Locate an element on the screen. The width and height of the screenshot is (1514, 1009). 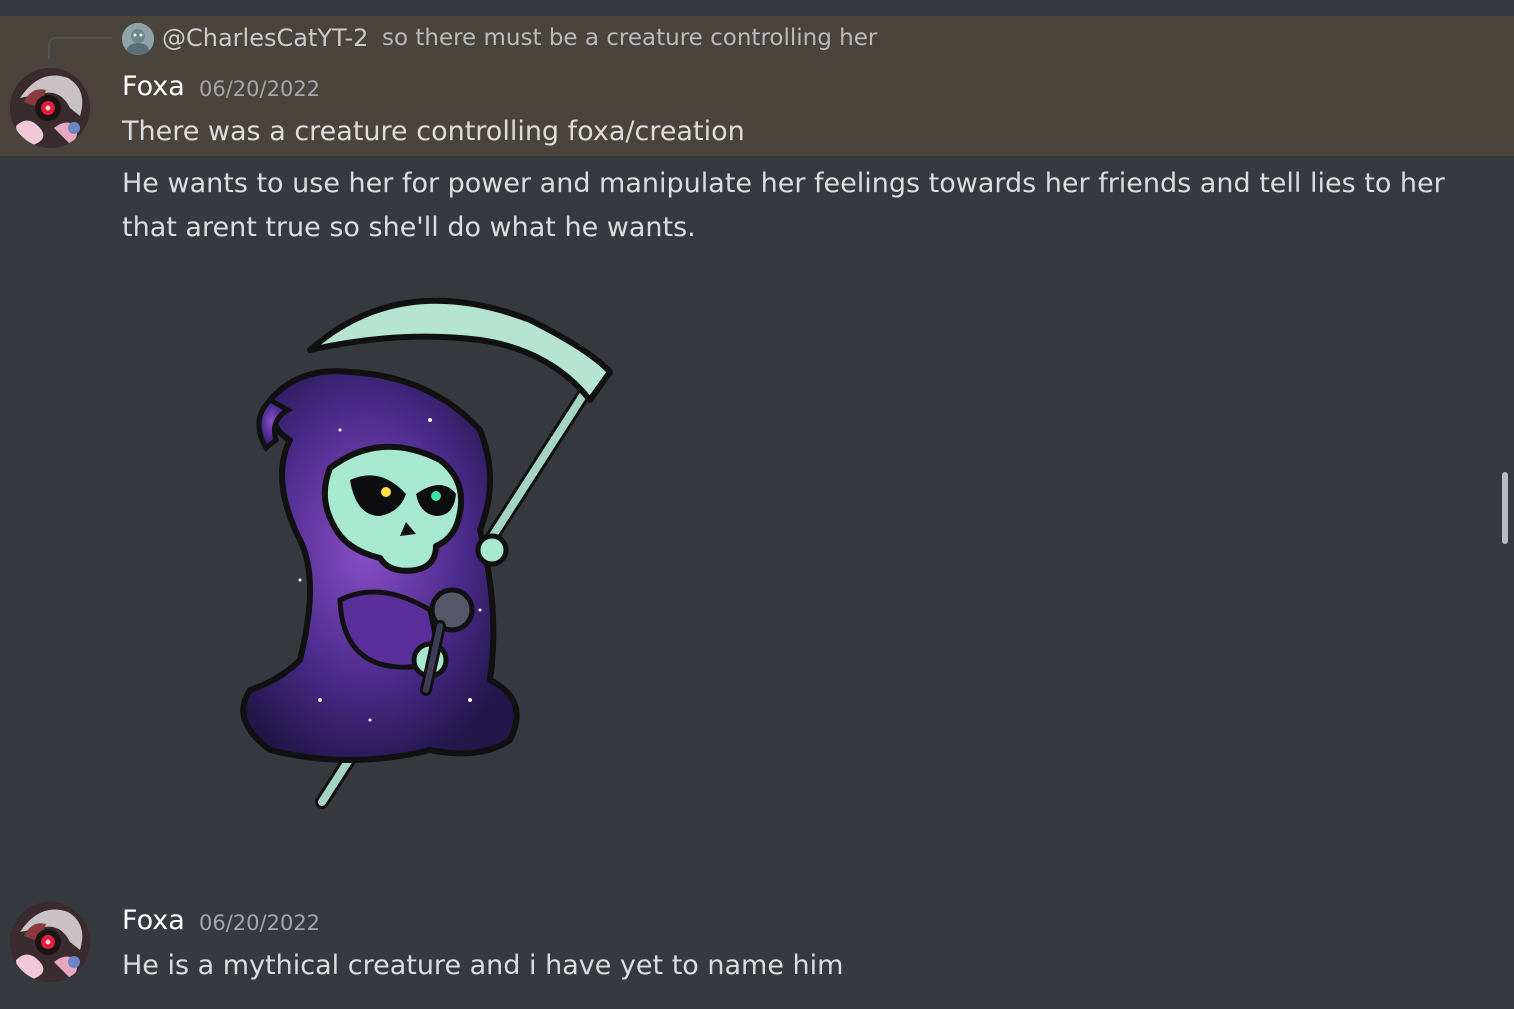
grim-reaper-sticker is located at coordinates (430, 550).